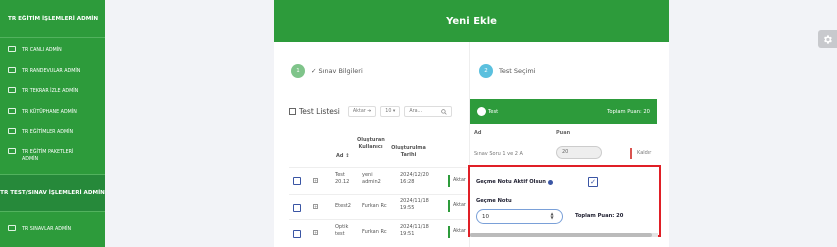  I want to click on step-number: 2, so click(486, 71).